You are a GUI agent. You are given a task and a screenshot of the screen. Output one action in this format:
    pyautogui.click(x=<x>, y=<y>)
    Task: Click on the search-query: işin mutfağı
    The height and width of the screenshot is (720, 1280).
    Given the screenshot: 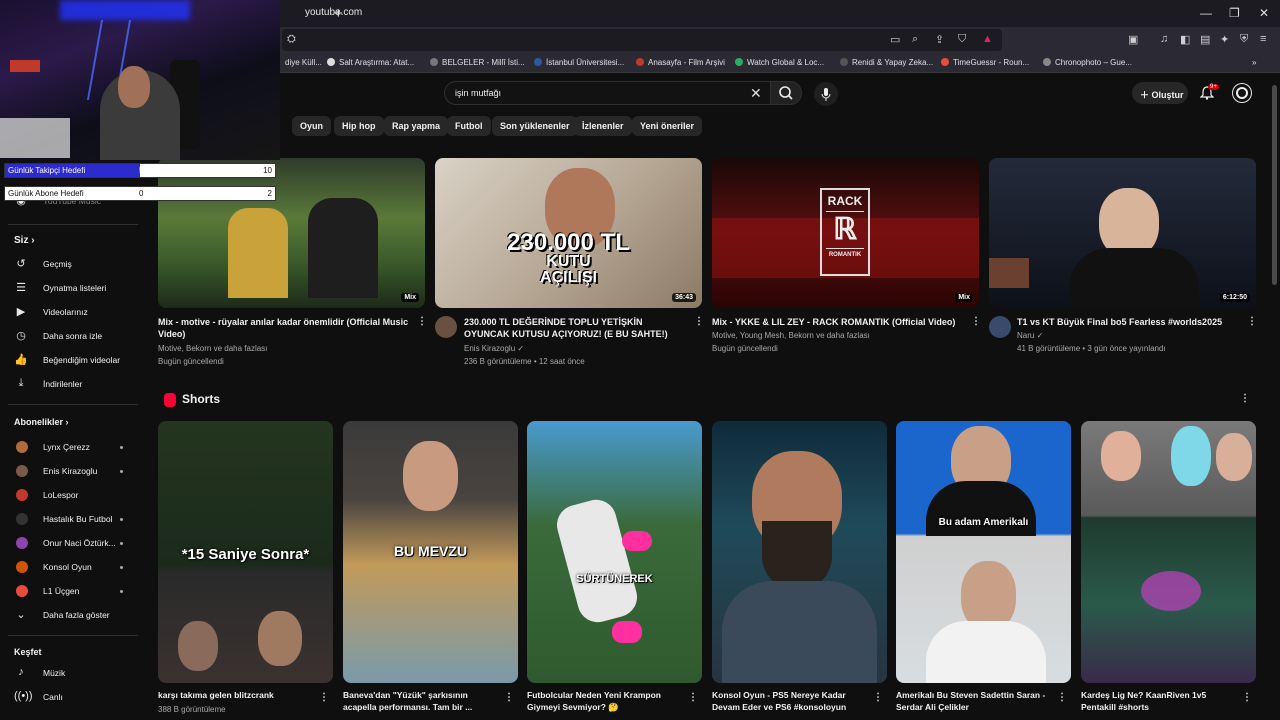 What is the action you would take?
    pyautogui.click(x=478, y=93)
    